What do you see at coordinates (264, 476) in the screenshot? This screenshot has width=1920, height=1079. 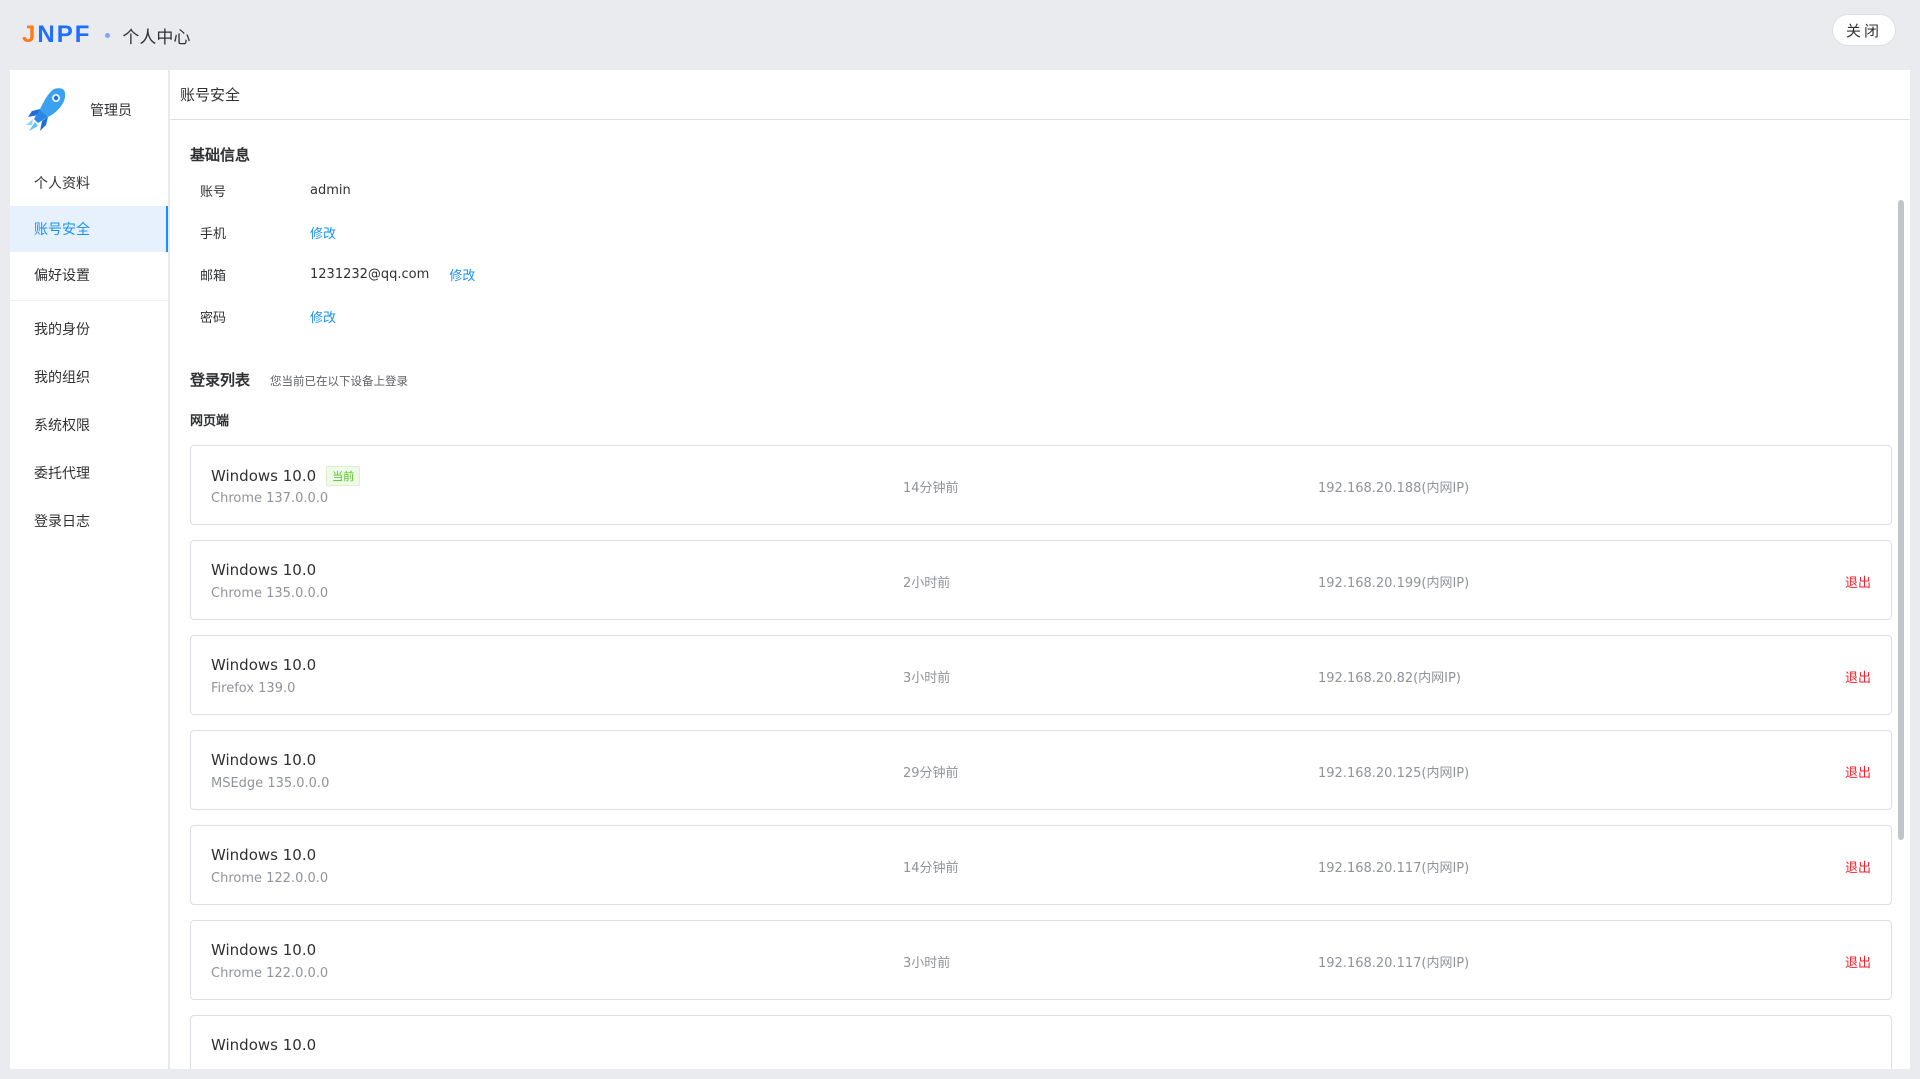 I see `session-os-label: Windows 10.0` at bounding box center [264, 476].